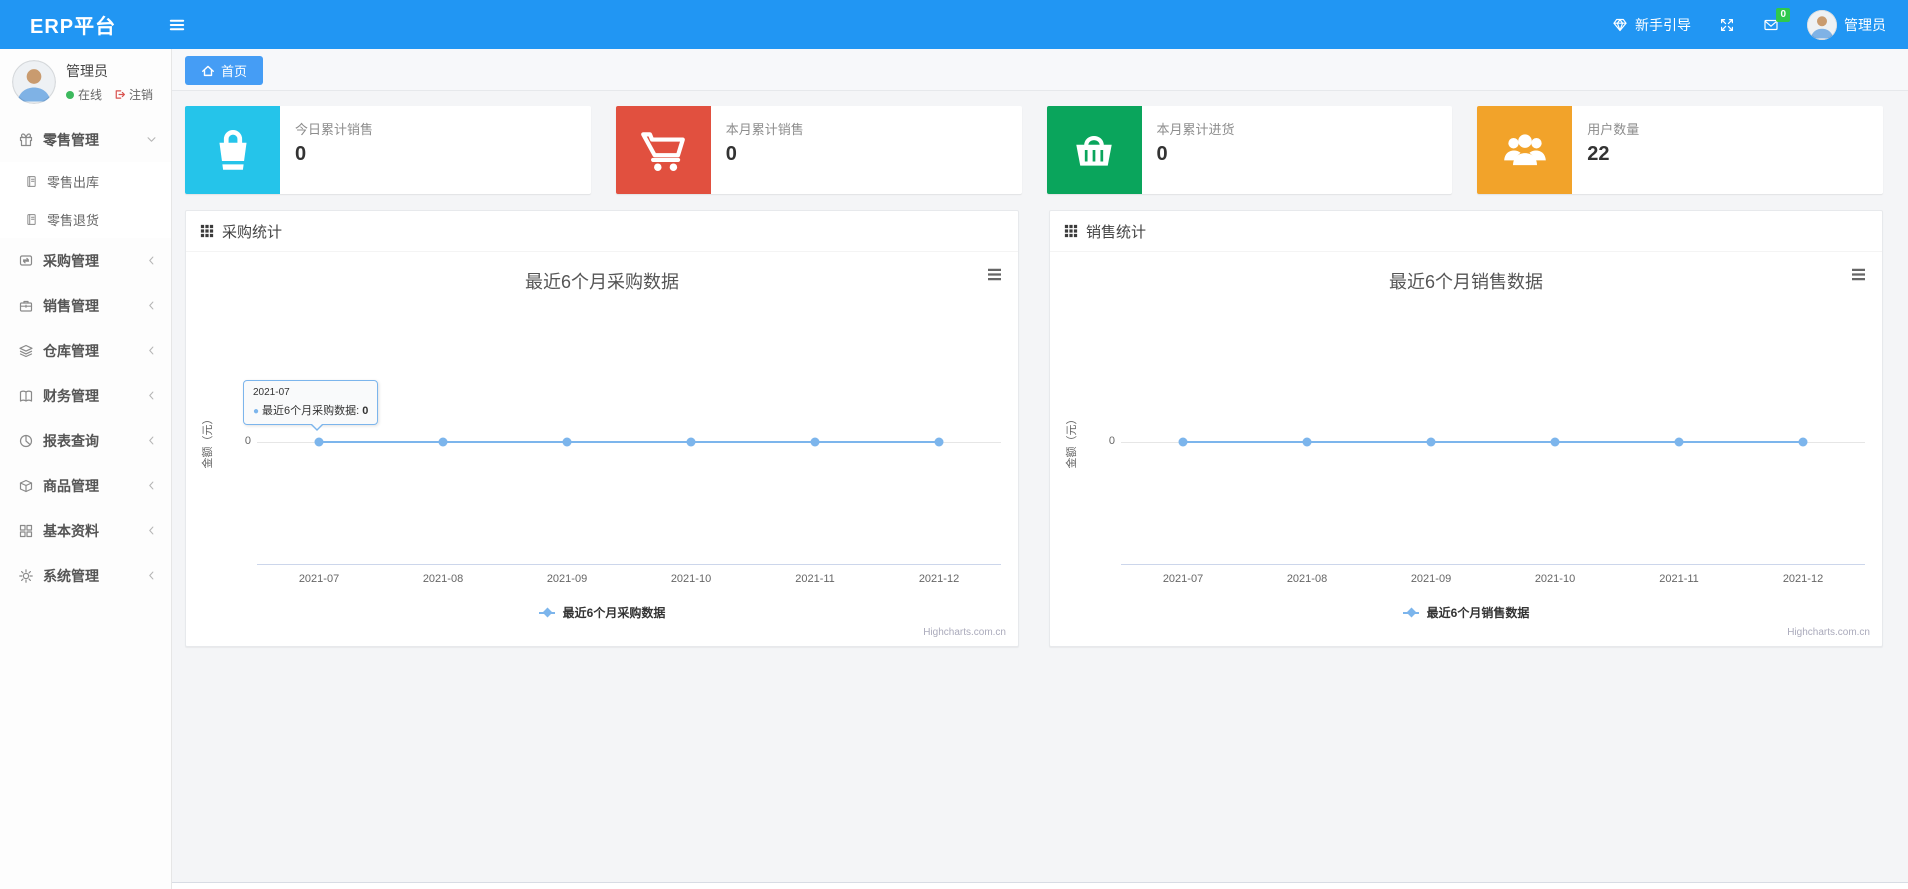  I want to click on users-icon, so click(1525, 150).